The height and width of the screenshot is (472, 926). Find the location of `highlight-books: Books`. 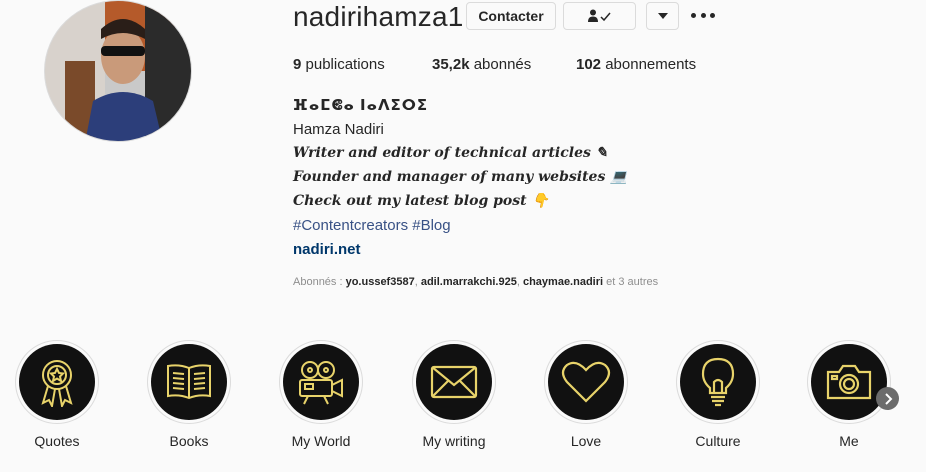

highlight-books: Books is located at coordinates (189, 394).